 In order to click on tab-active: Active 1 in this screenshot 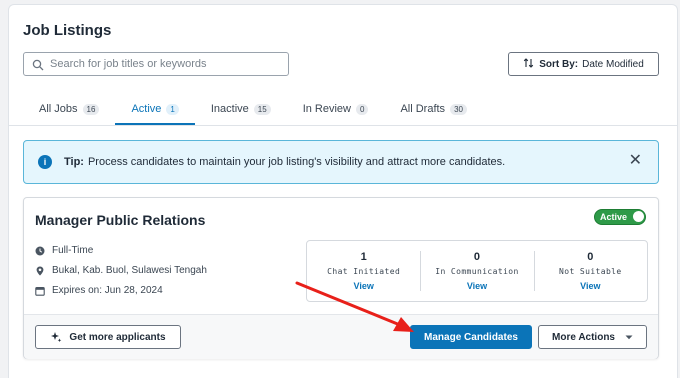, I will do `click(155, 110)`.